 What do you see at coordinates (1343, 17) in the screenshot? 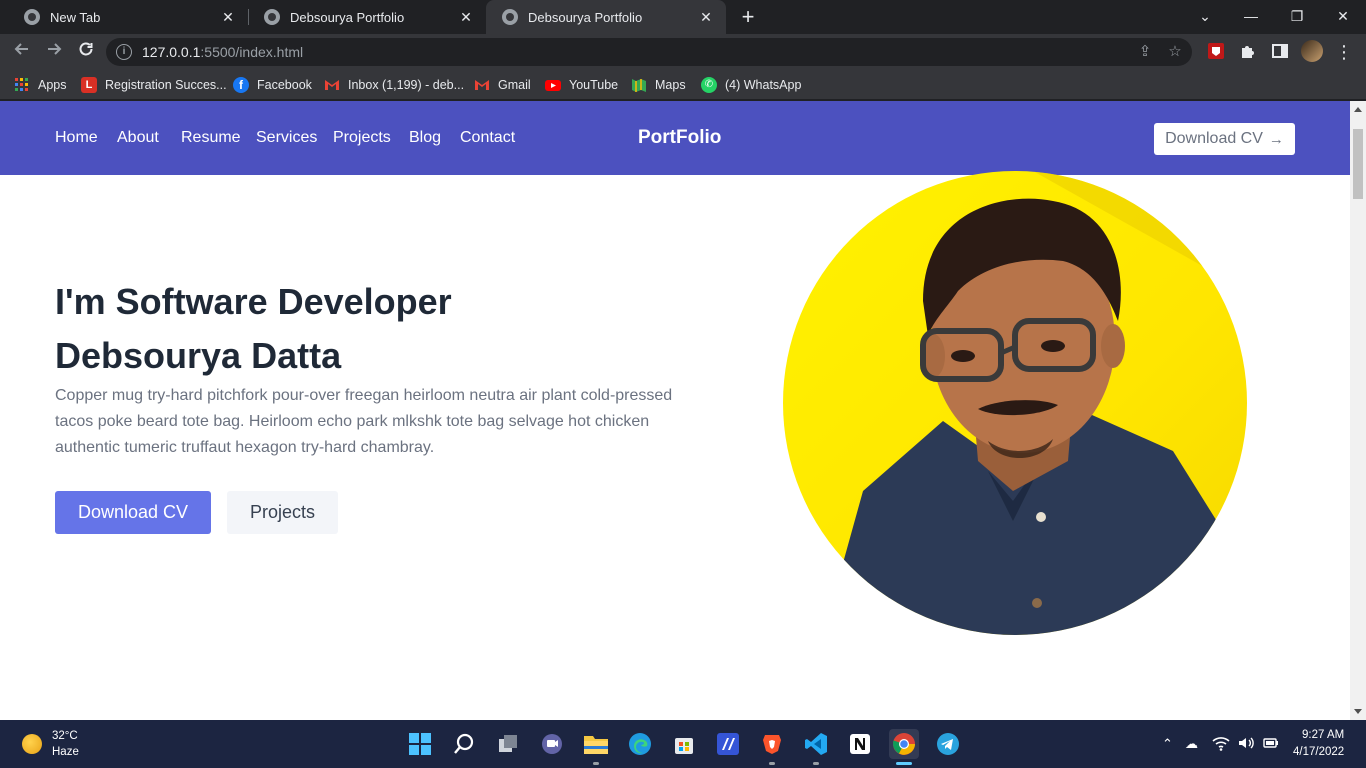
I see `close-window-button: ✕` at bounding box center [1343, 17].